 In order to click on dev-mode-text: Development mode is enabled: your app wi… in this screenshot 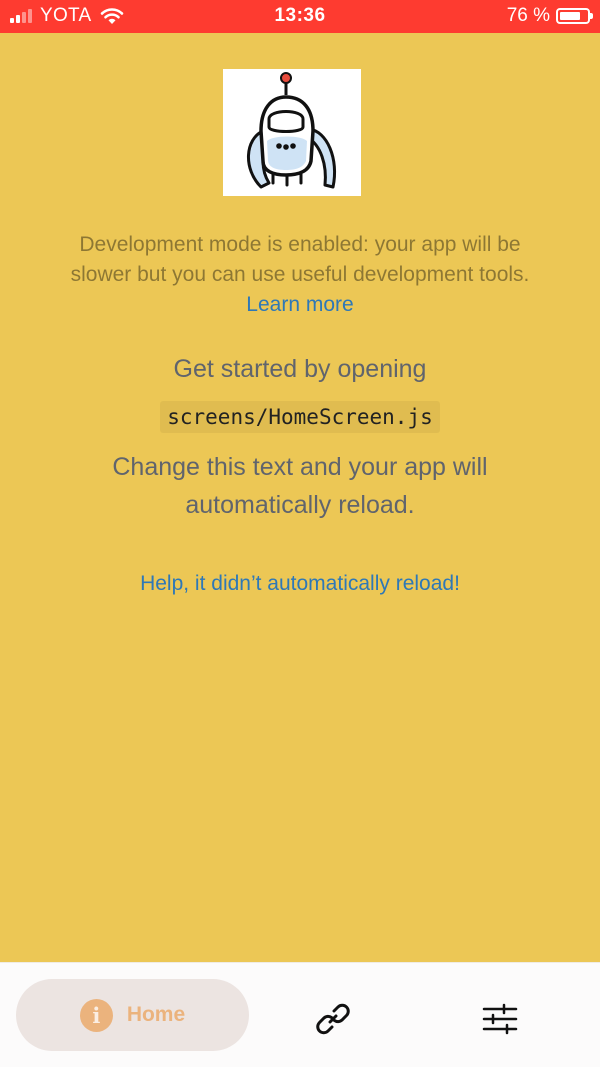, I will do `click(300, 259)`.